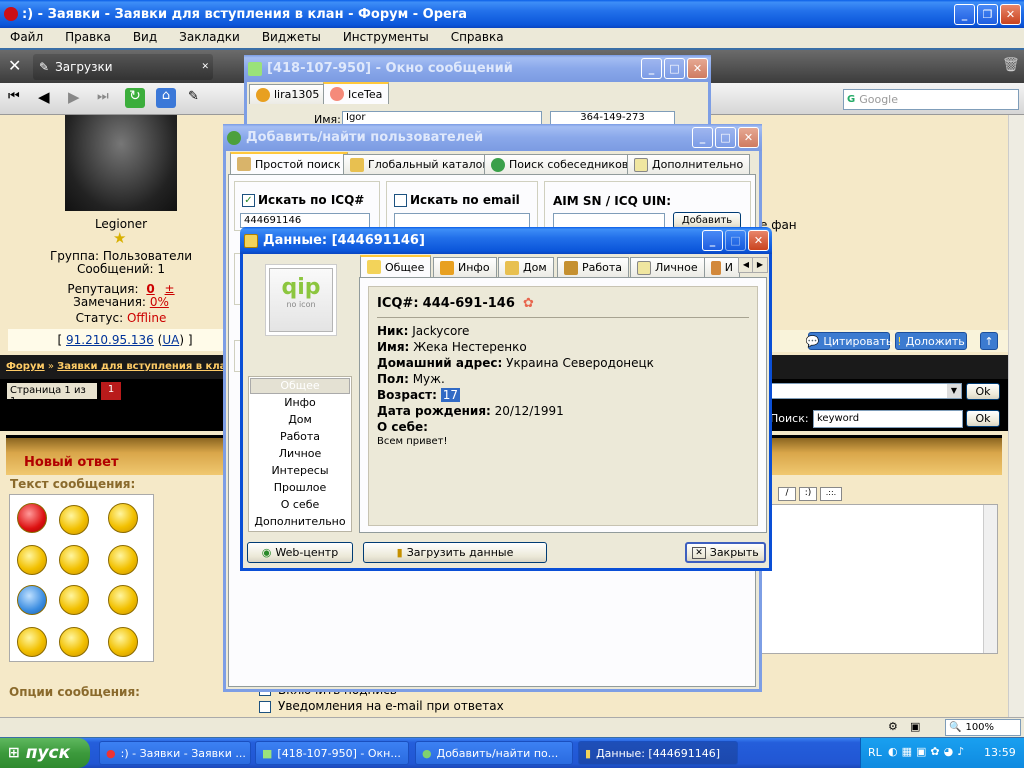  I want to click on sidebar-item-personal: Личное, so click(300, 454).